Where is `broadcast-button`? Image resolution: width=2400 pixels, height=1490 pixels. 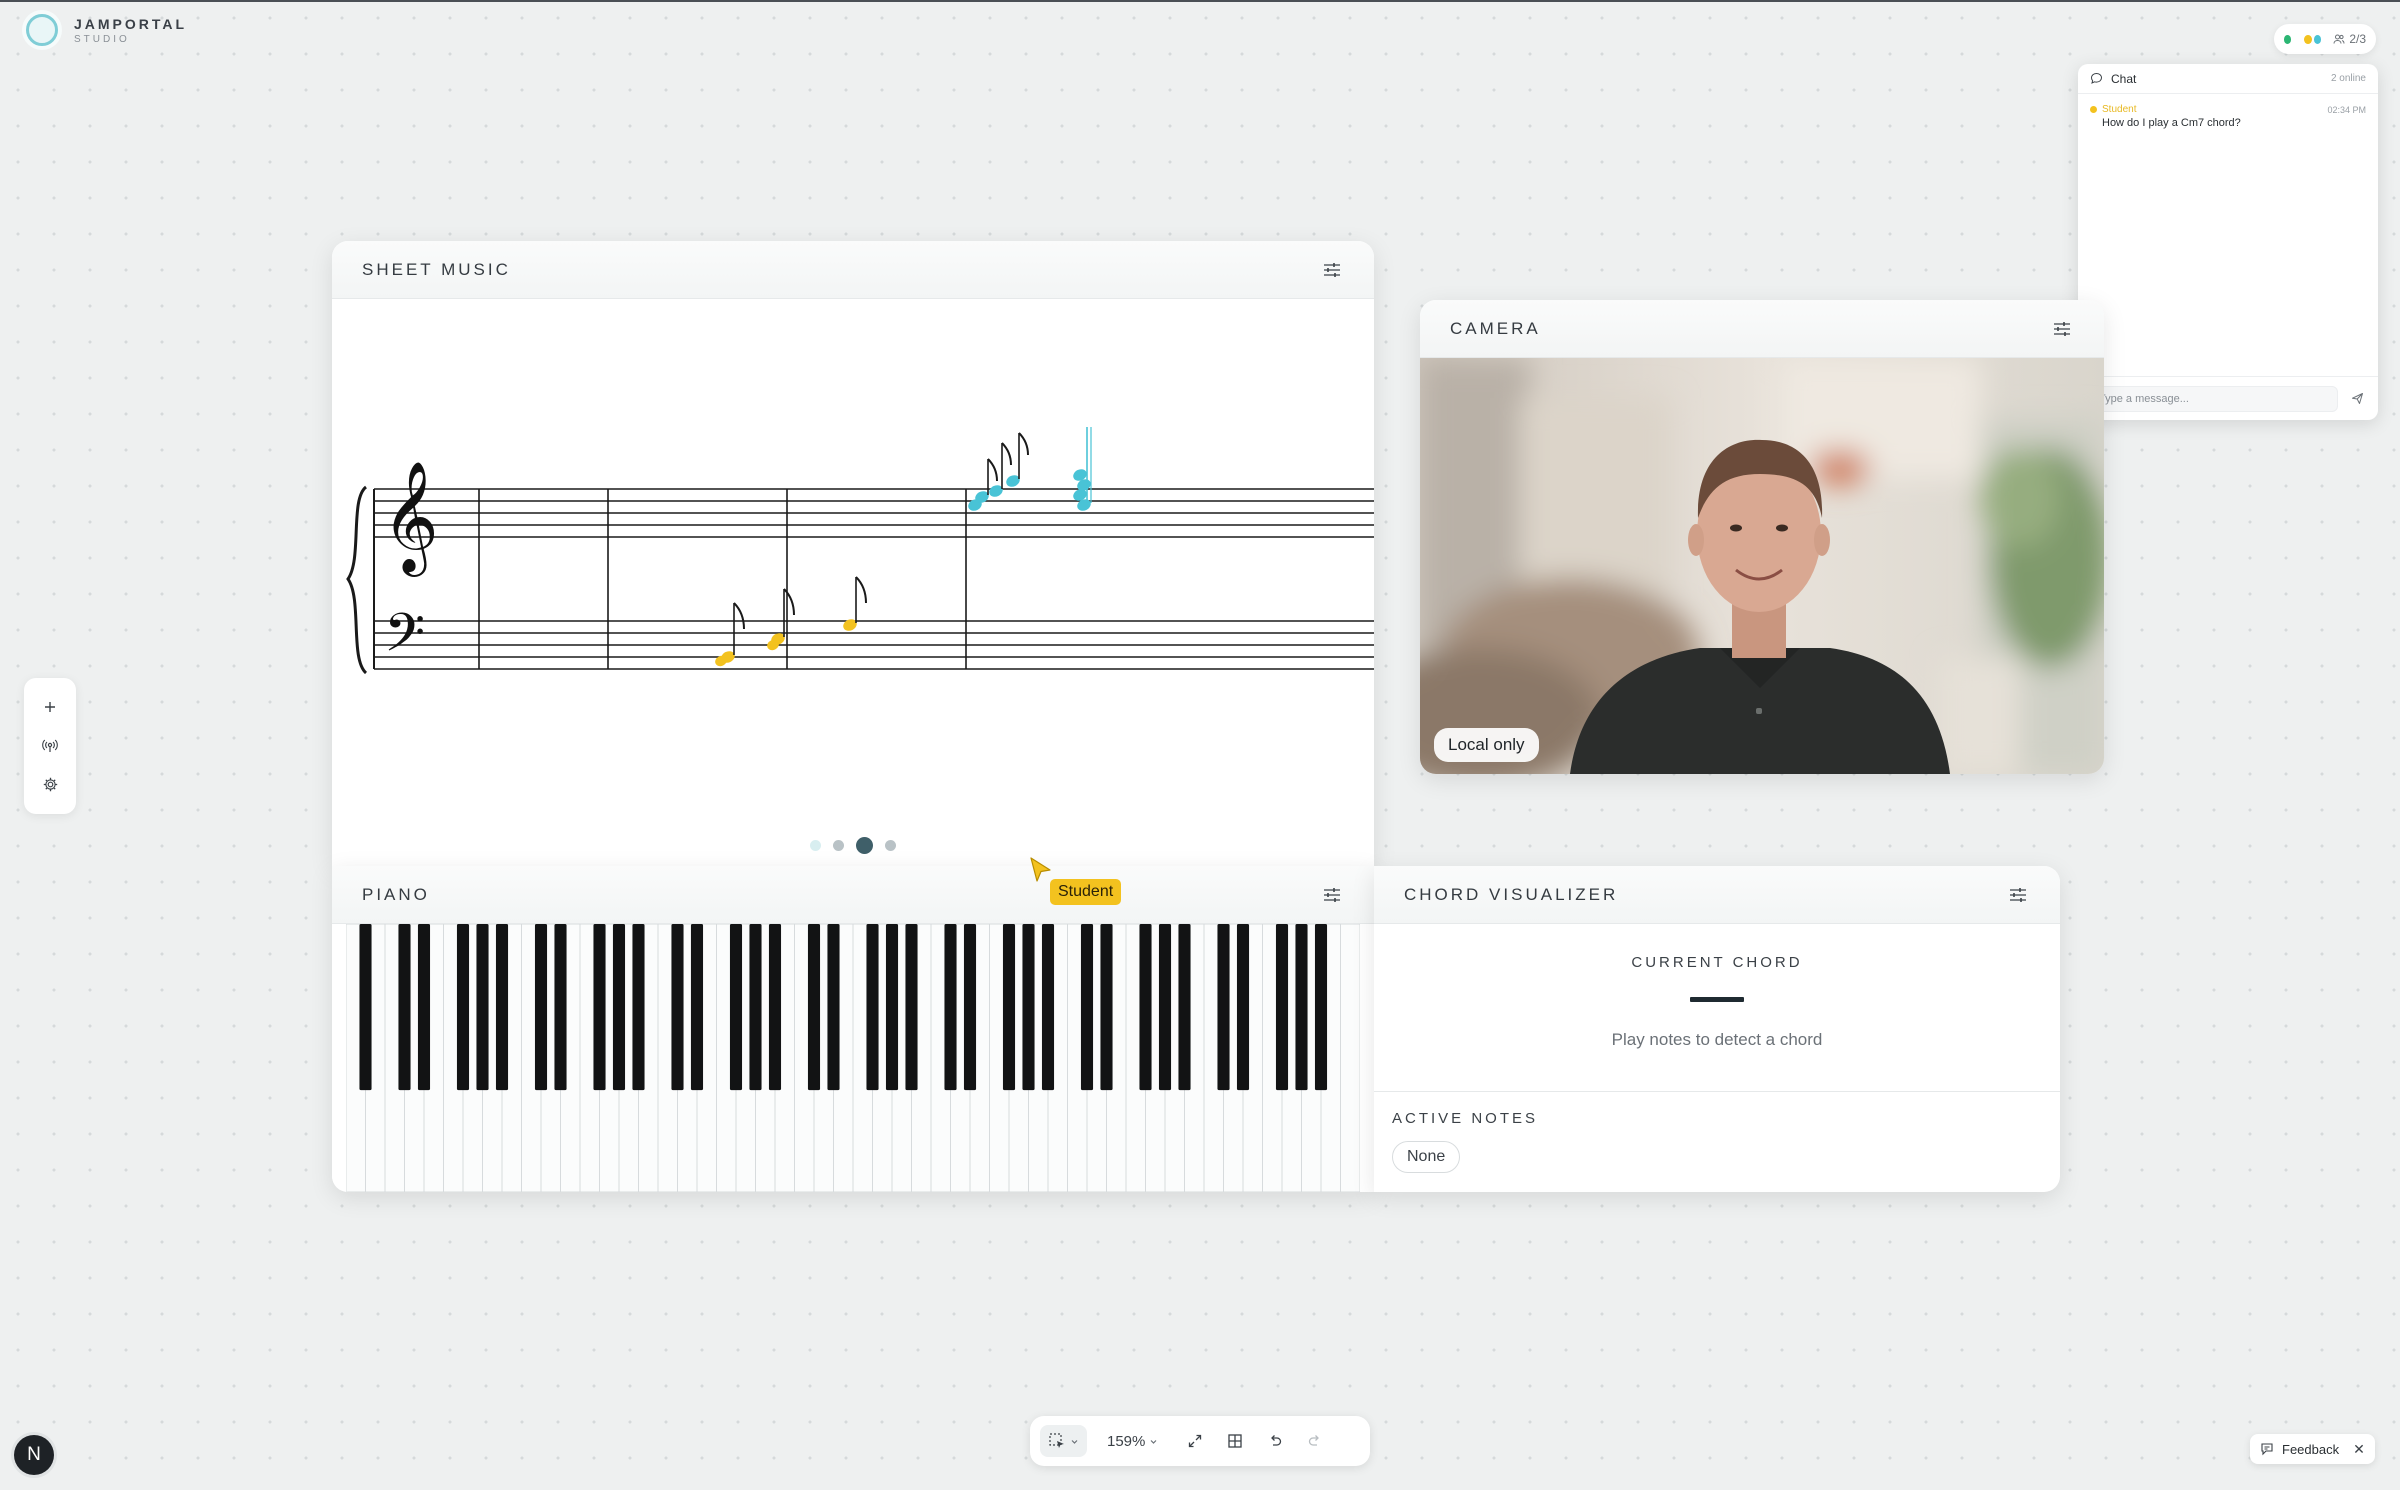 broadcast-button is located at coordinates (50, 746).